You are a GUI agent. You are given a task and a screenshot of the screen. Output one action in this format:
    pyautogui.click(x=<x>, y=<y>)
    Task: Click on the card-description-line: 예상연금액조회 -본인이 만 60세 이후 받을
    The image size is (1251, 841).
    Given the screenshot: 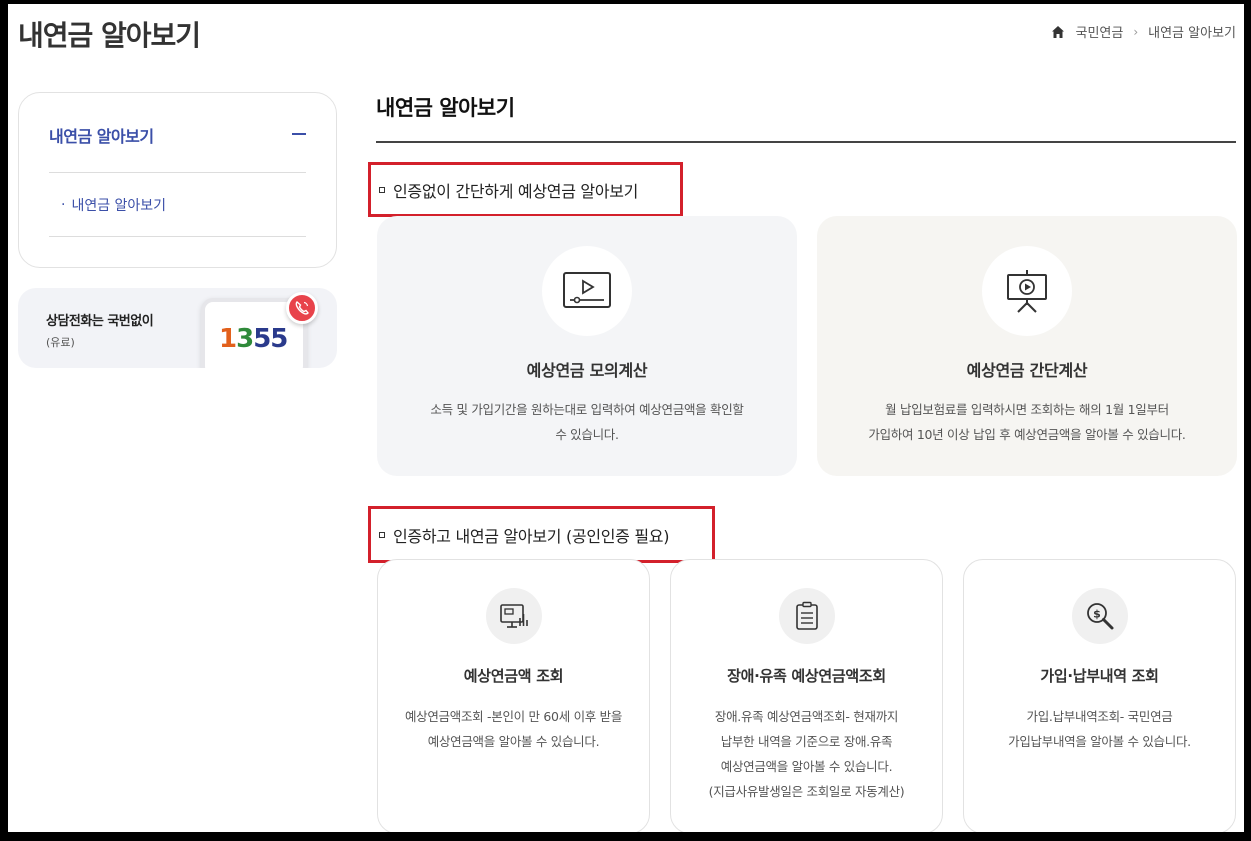 What is the action you would take?
    pyautogui.click(x=513, y=716)
    